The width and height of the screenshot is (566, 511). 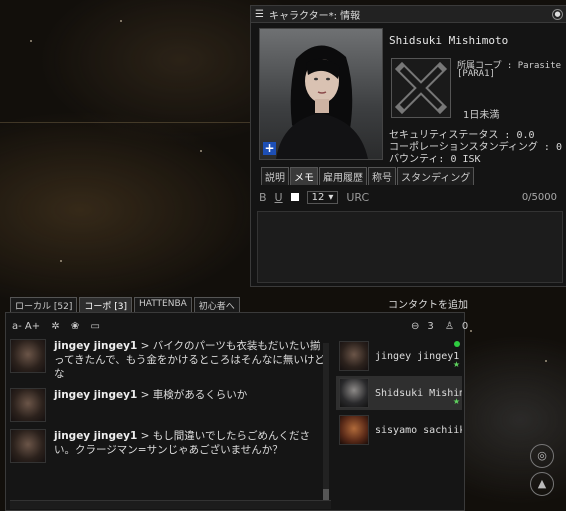 I want to click on font-size-buttons: a- A+, so click(x=26, y=326).